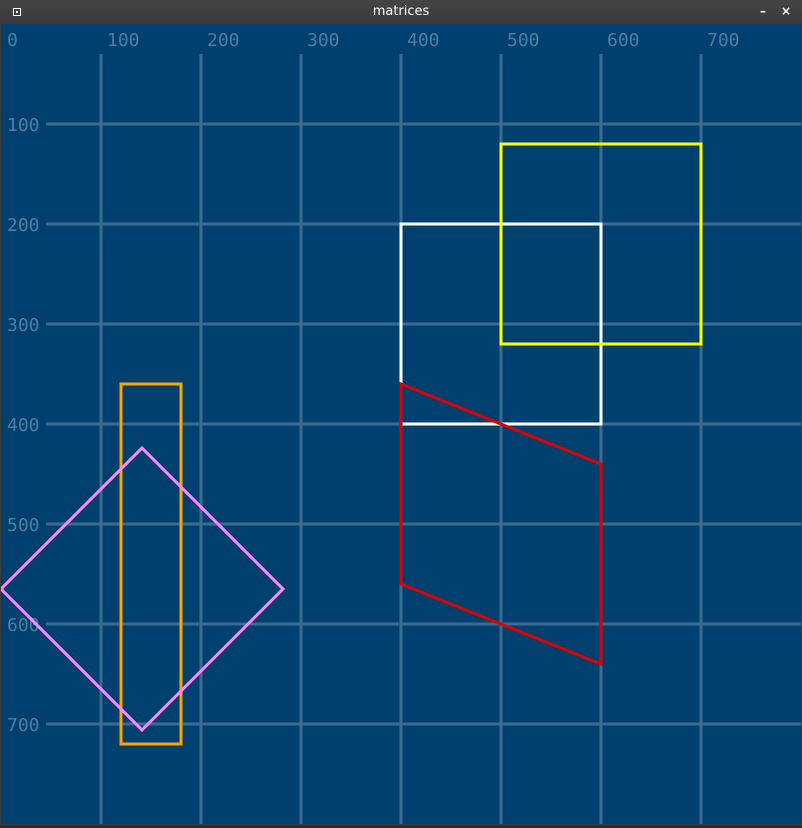 This screenshot has width=802, height=828. What do you see at coordinates (763, 11) in the screenshot?
I see `minimize-icon: –` at bounding box center [763, 11].